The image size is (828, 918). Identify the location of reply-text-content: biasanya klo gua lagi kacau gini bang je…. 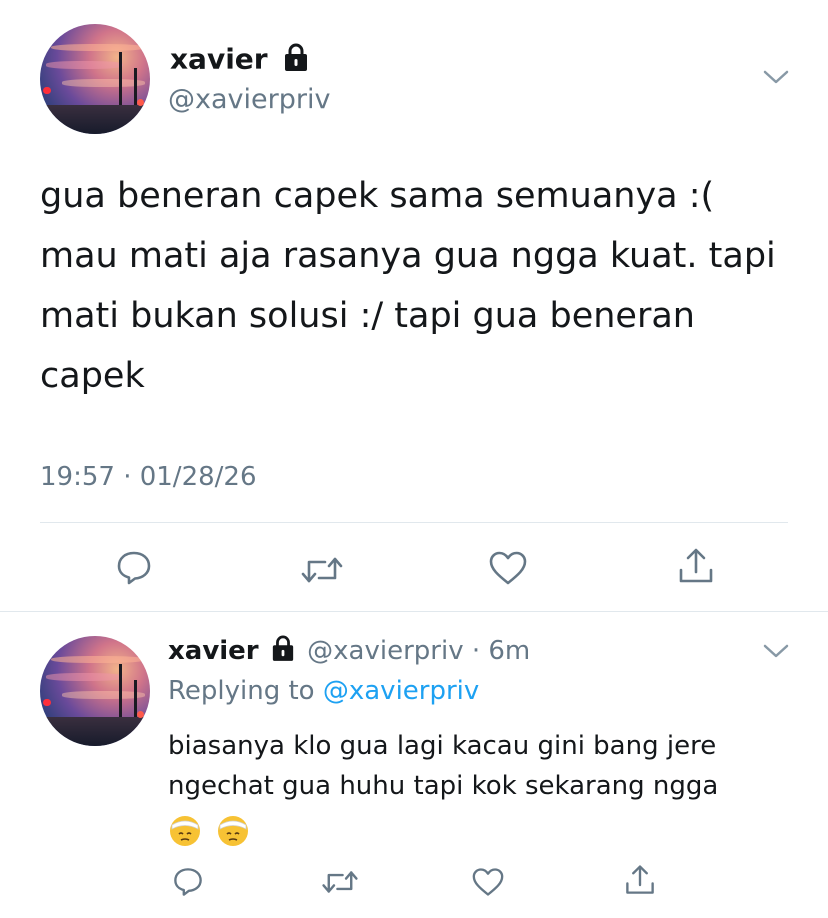
(443, 766).